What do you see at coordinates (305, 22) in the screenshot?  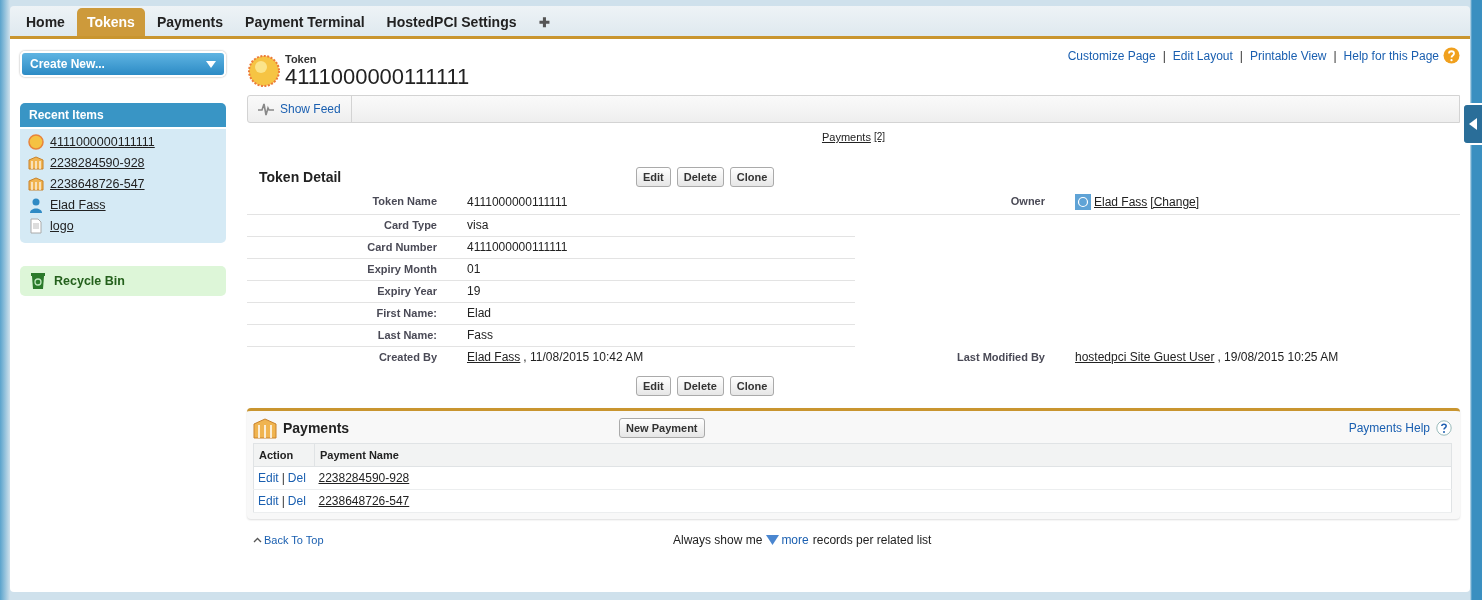 I see `tab: Payment Terminal` at bounding box center [305, 22].